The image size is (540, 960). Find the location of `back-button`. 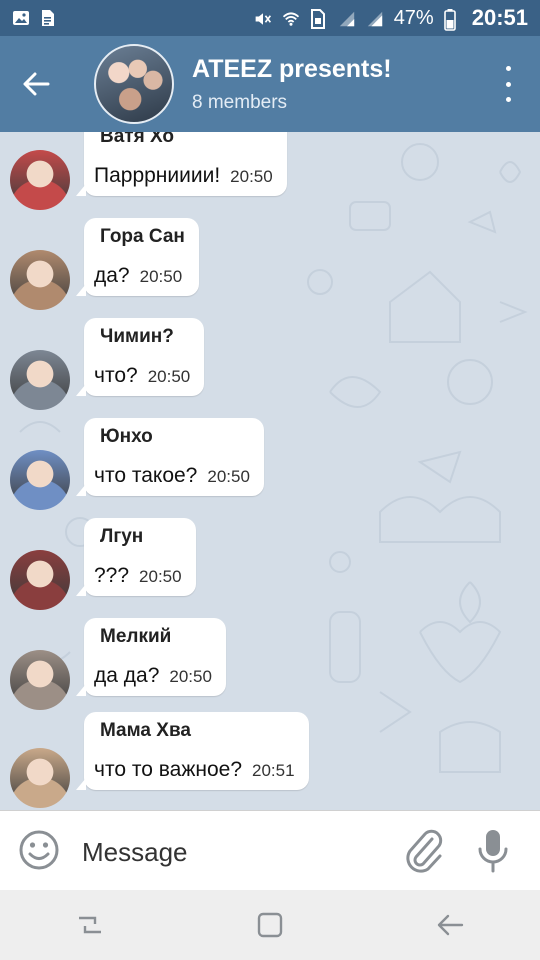

back-button is located at coordinates (36, 84).